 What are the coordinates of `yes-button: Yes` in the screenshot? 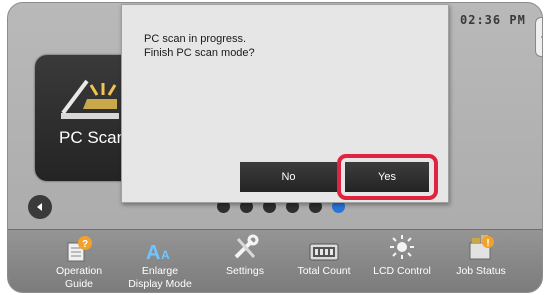 It's located at (387, 177).